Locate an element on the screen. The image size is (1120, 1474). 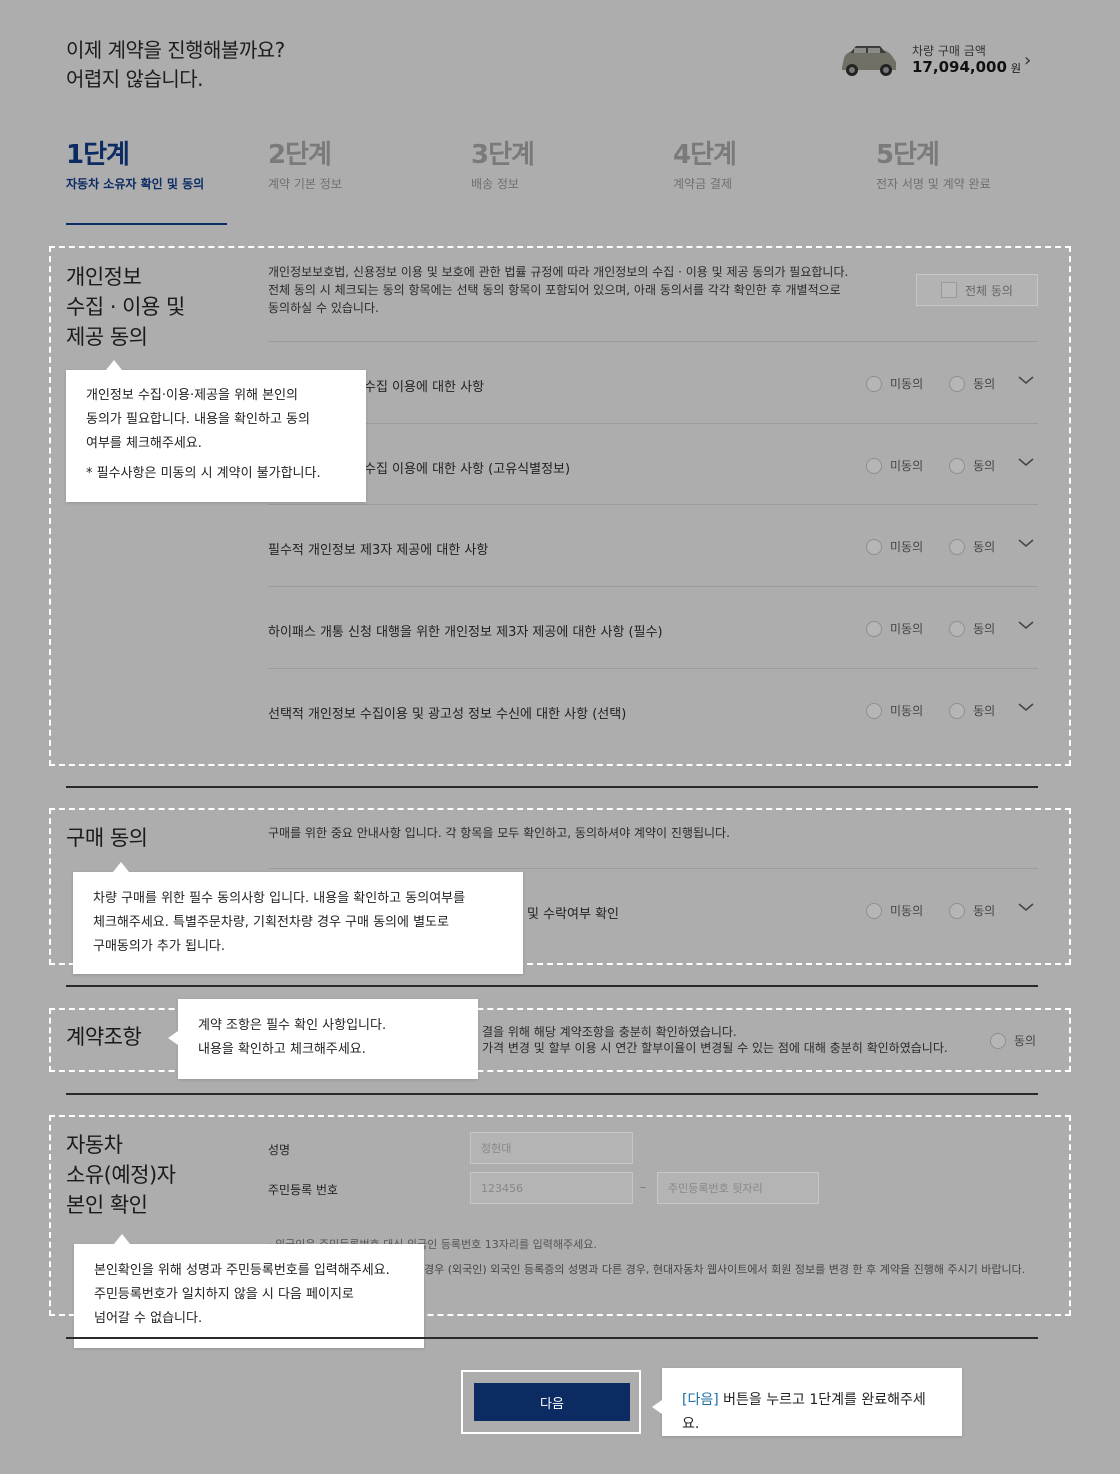
privacy-row-1-radios: 미동의 동의 is located at coordinates (930, 383).